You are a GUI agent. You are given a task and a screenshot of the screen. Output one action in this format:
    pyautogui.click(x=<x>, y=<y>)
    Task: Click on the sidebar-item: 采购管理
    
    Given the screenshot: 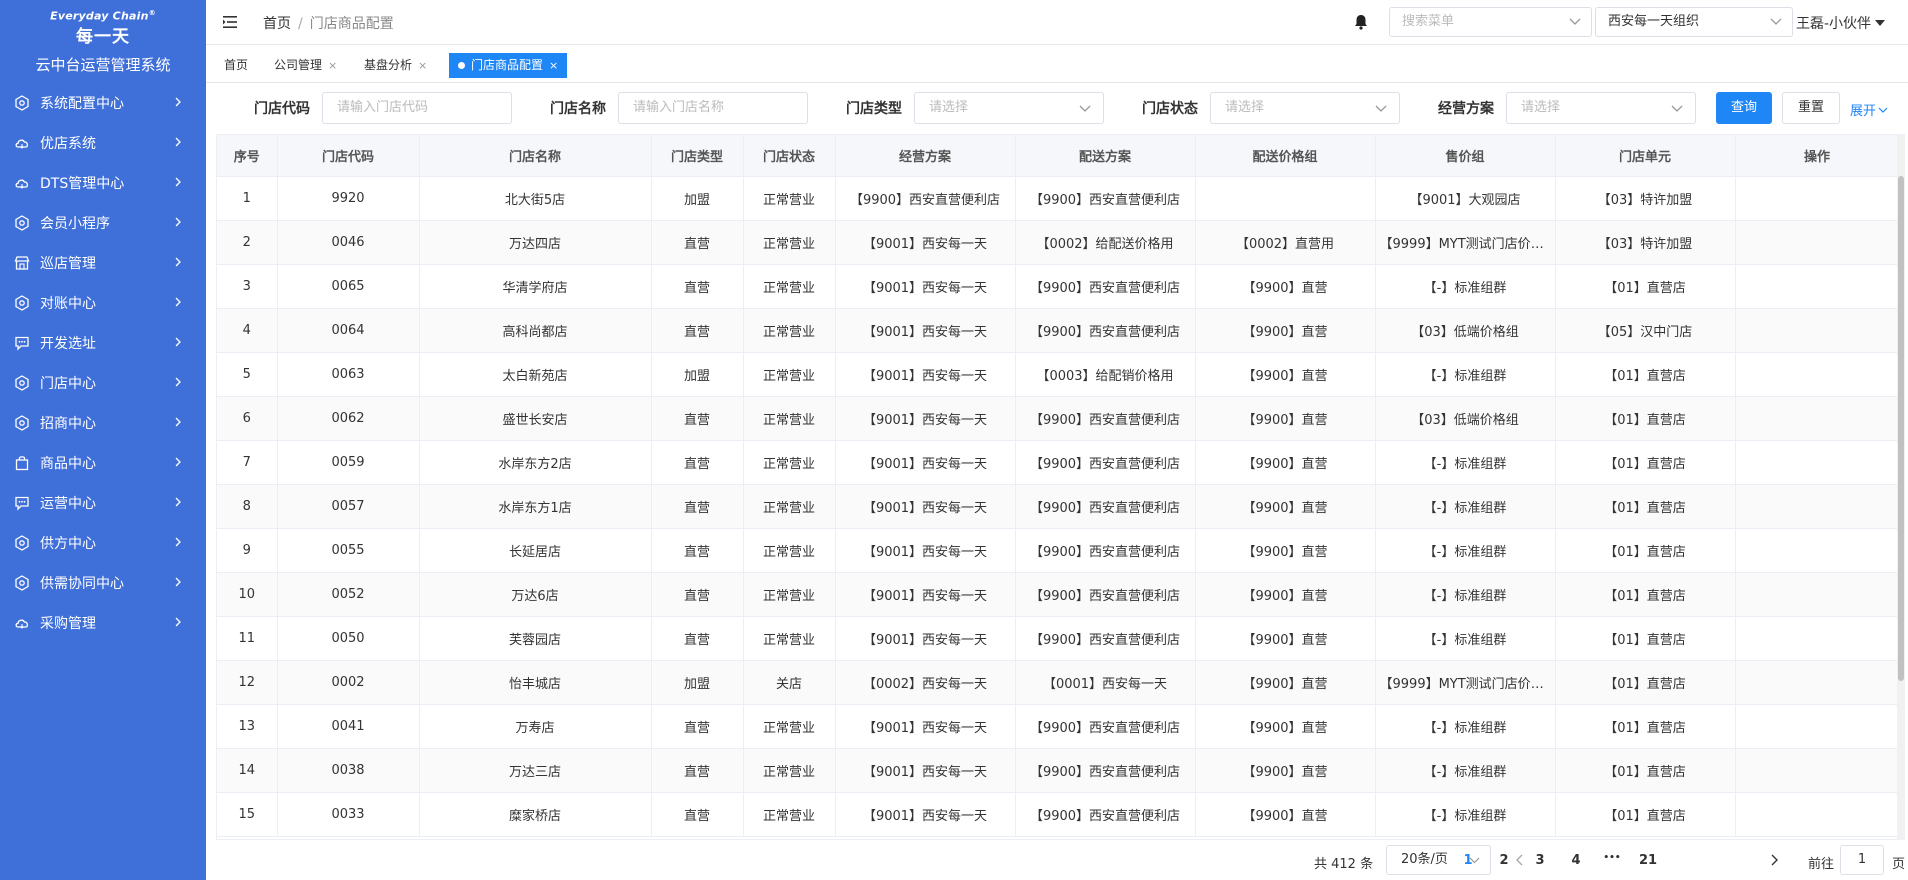 What is the action you would take?
    pyautogui.click(x=103, y=623)
    